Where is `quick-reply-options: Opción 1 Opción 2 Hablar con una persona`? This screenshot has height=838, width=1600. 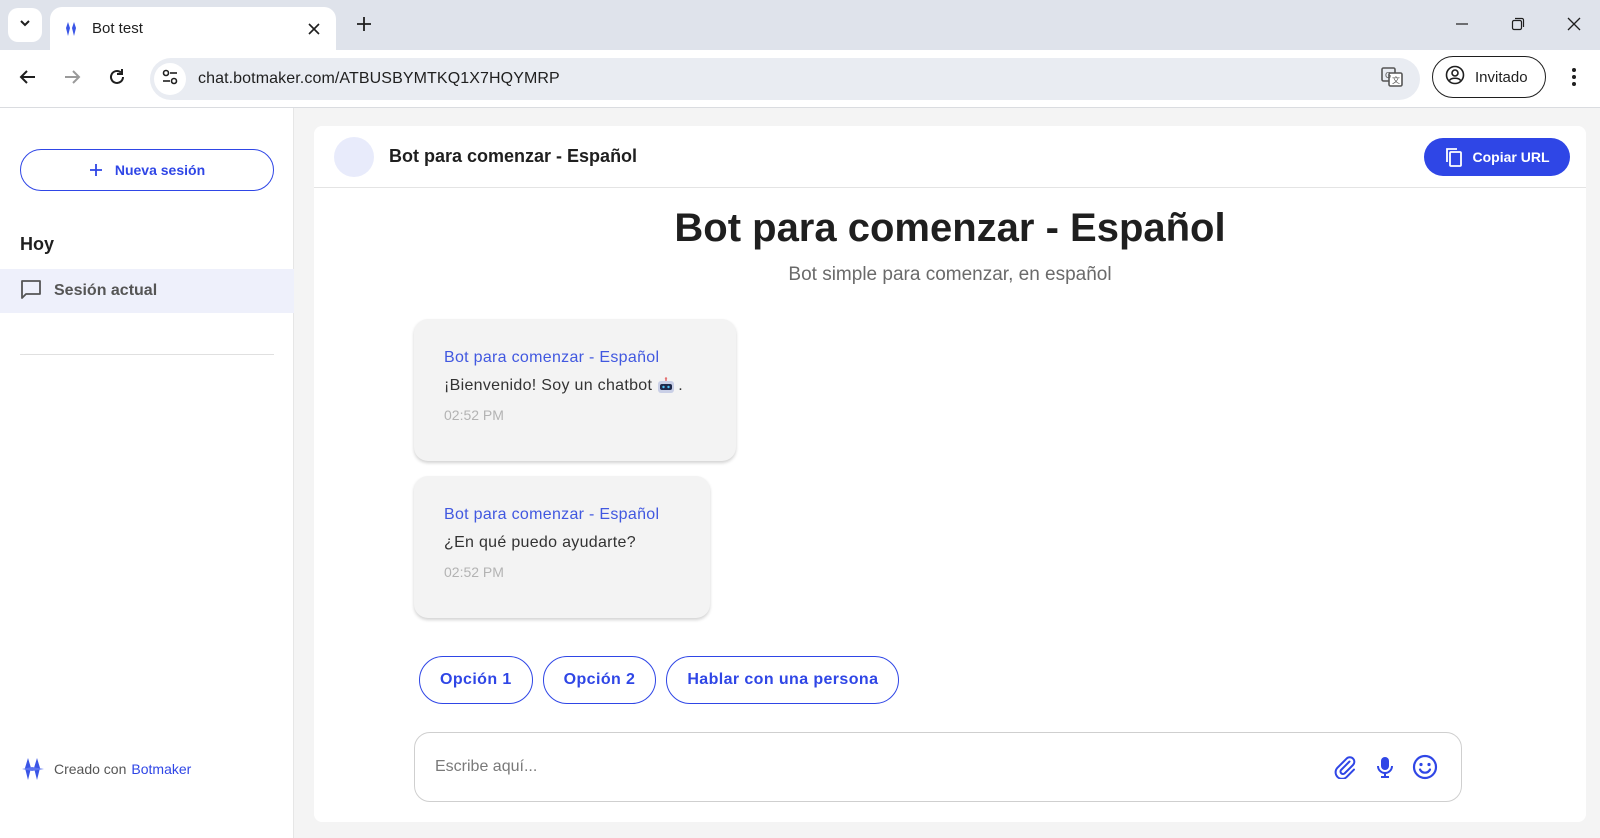 quick-reply-options: Opción 1 Opción 2 Hablar con una persona is located at coordinates (659, 680).